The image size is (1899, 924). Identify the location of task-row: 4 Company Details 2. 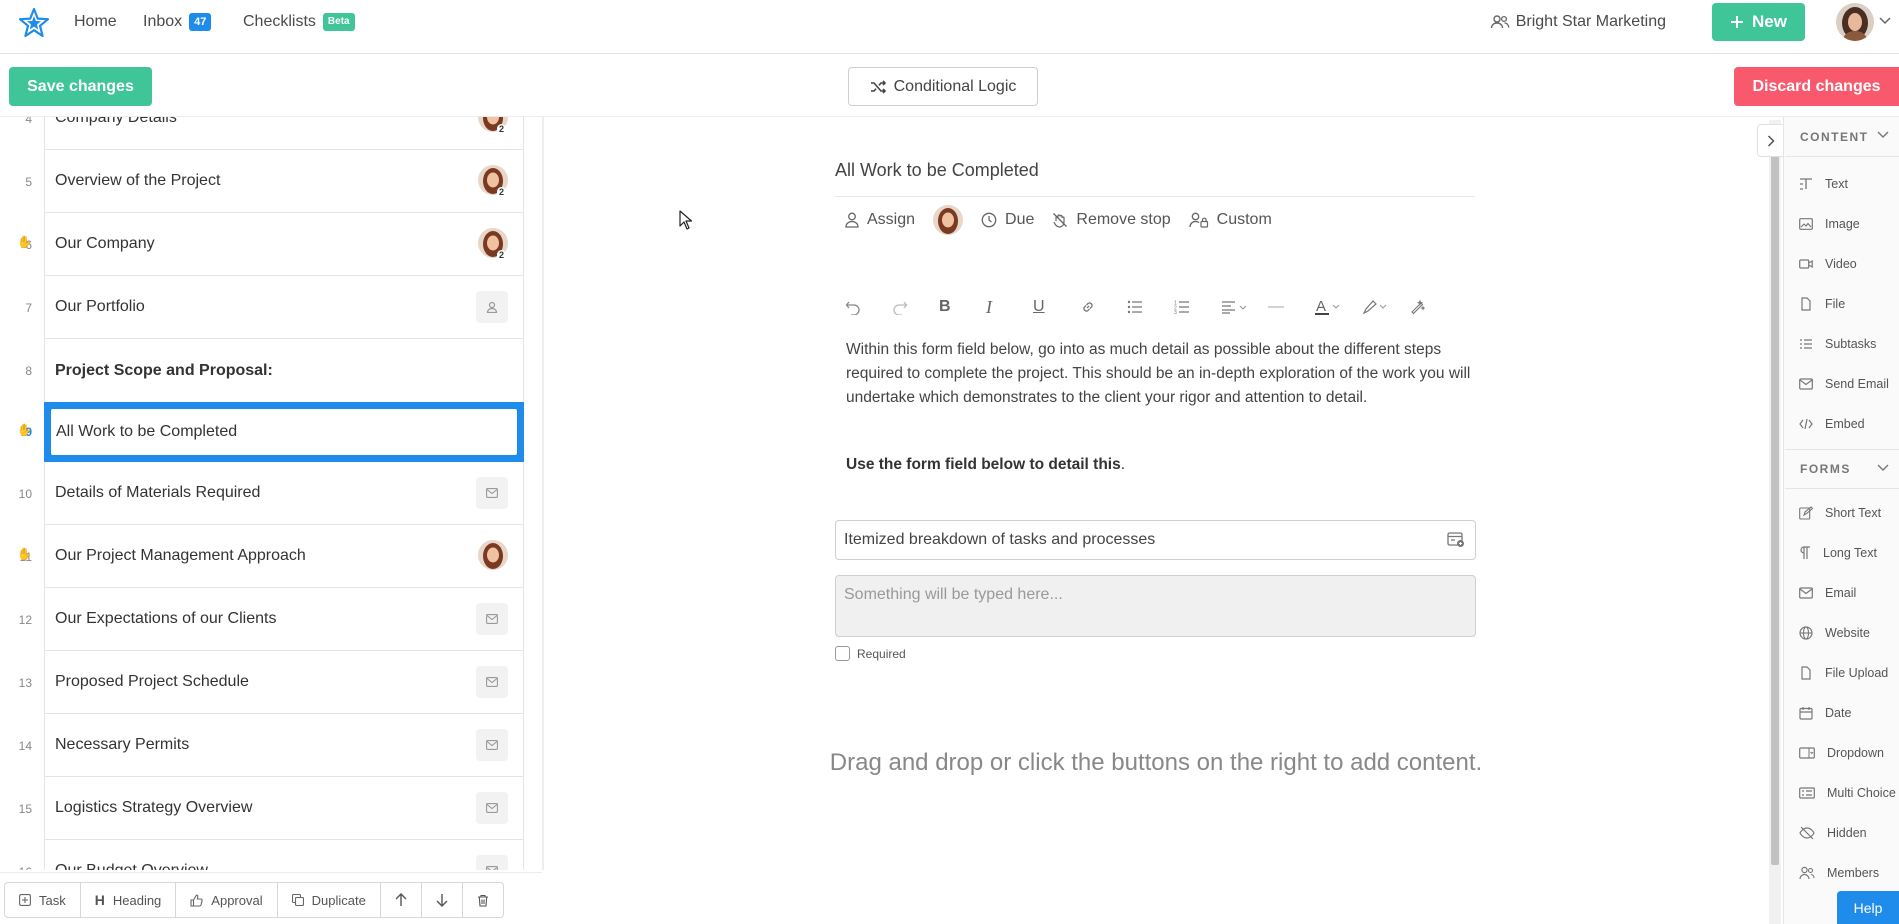
(271, 133).